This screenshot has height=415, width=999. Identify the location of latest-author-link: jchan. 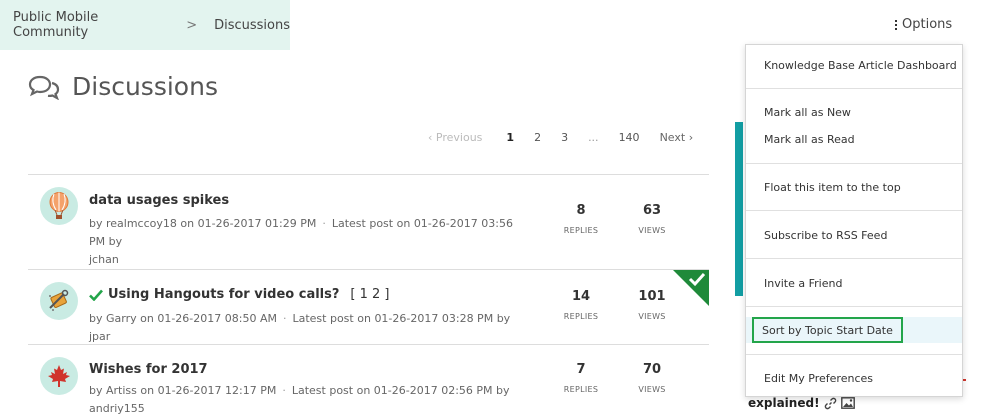
(104, 259).